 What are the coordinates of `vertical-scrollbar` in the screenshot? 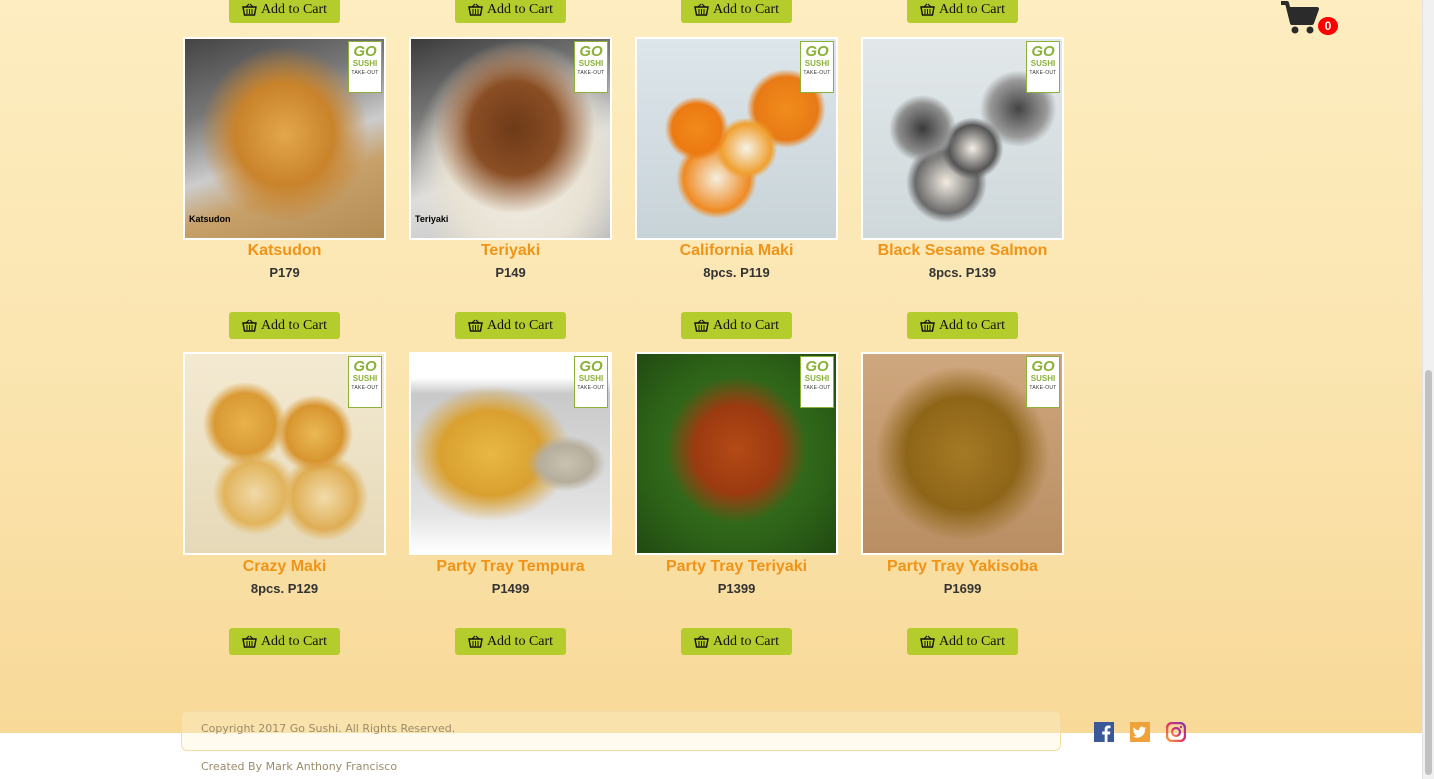 It's located at (1428, 389).